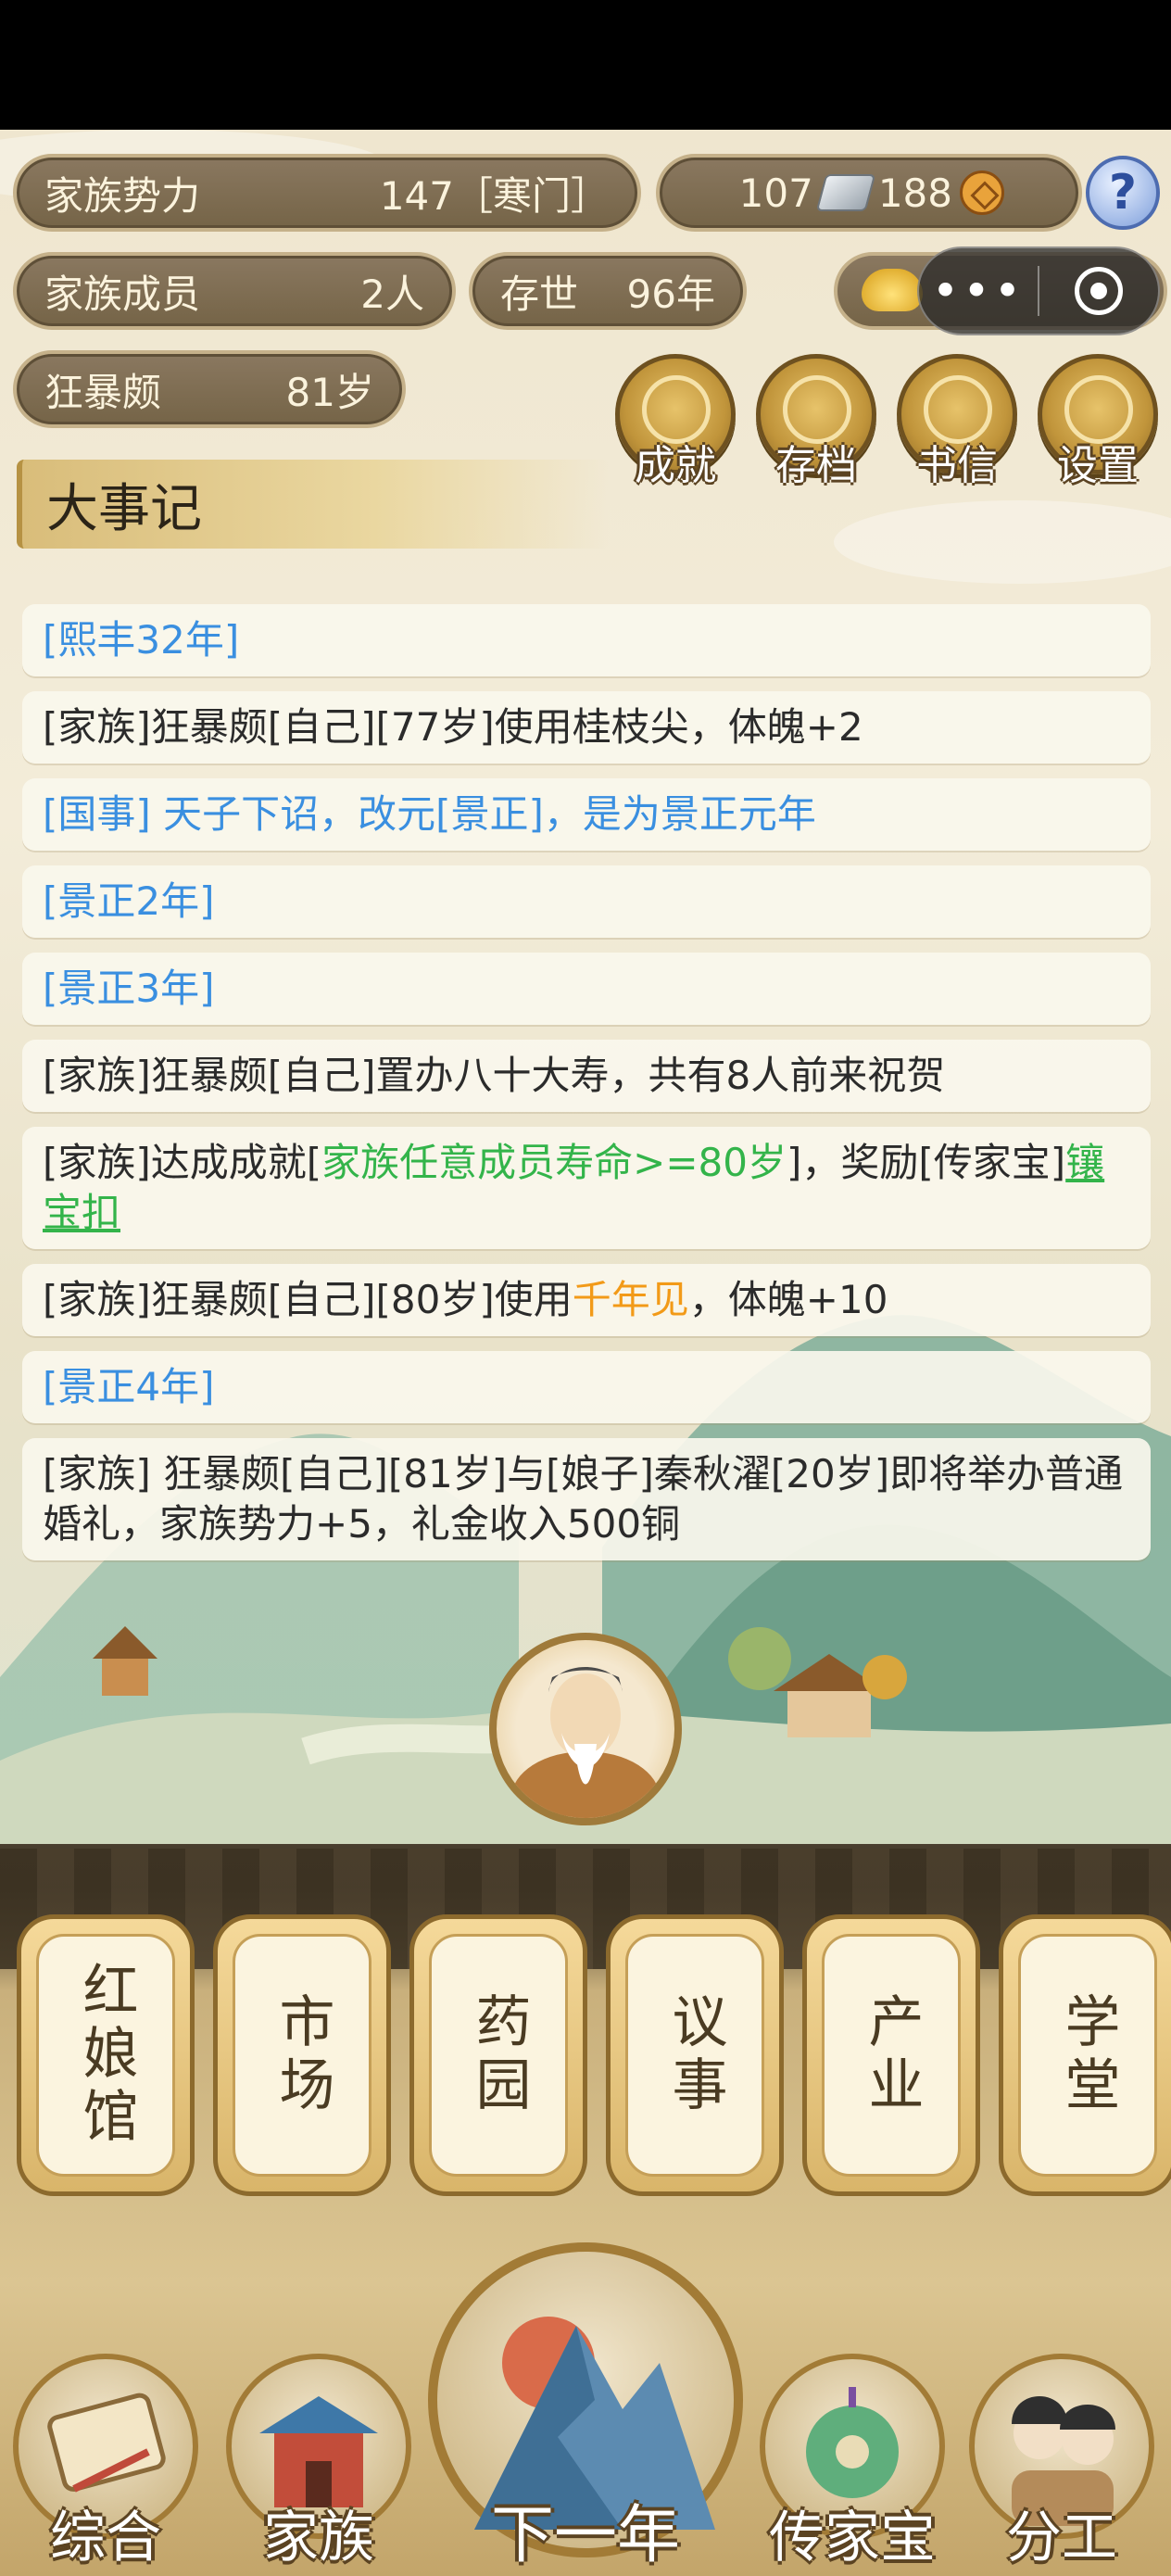  I want to click on building-school: 学堂, so click(1085, 2055).